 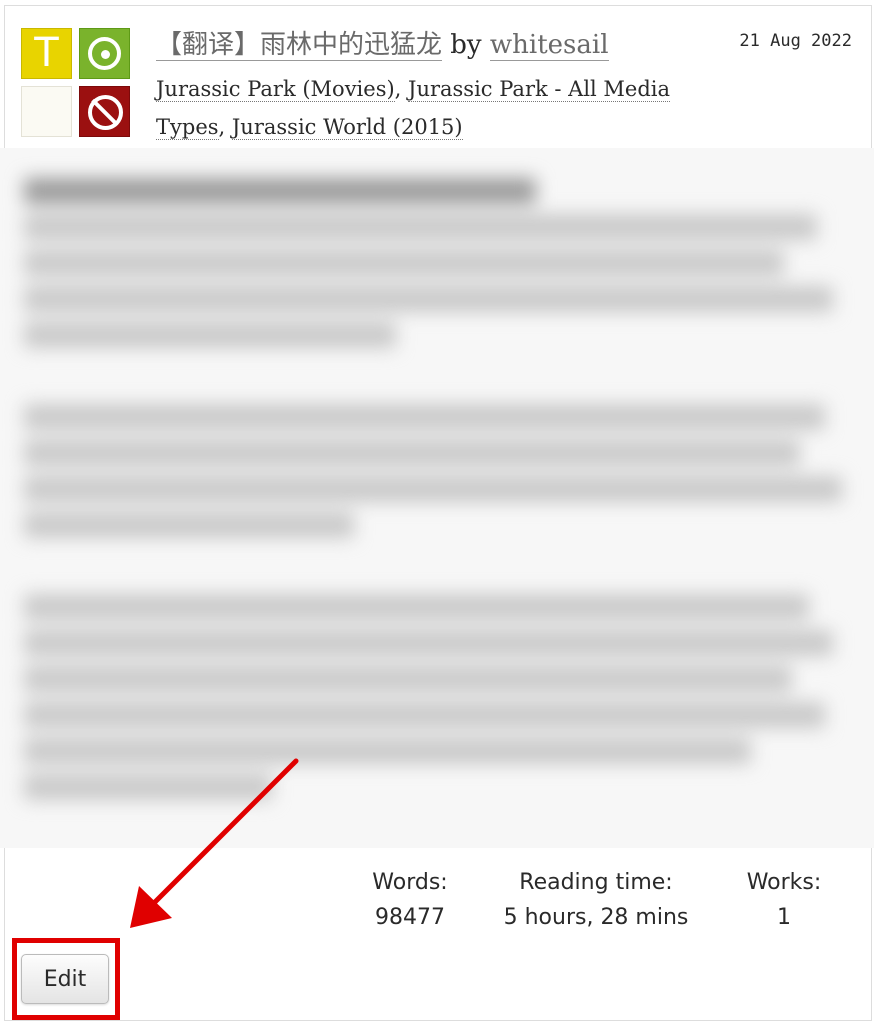 I want to click on stat-words: Words: 98477, so click(x=410, y=901).